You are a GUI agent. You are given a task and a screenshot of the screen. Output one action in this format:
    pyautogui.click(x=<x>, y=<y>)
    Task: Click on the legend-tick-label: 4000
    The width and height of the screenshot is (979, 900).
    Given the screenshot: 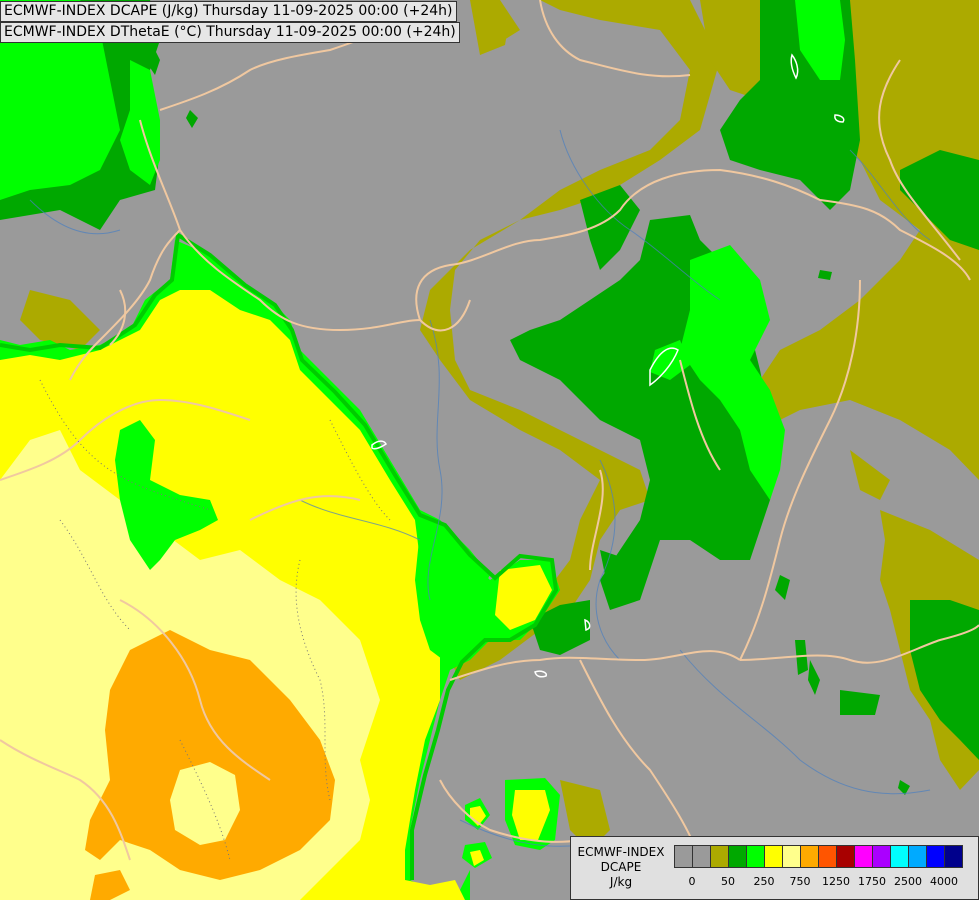 What is the action you would take?
    pyautogui.click(x=944, y=881)
    